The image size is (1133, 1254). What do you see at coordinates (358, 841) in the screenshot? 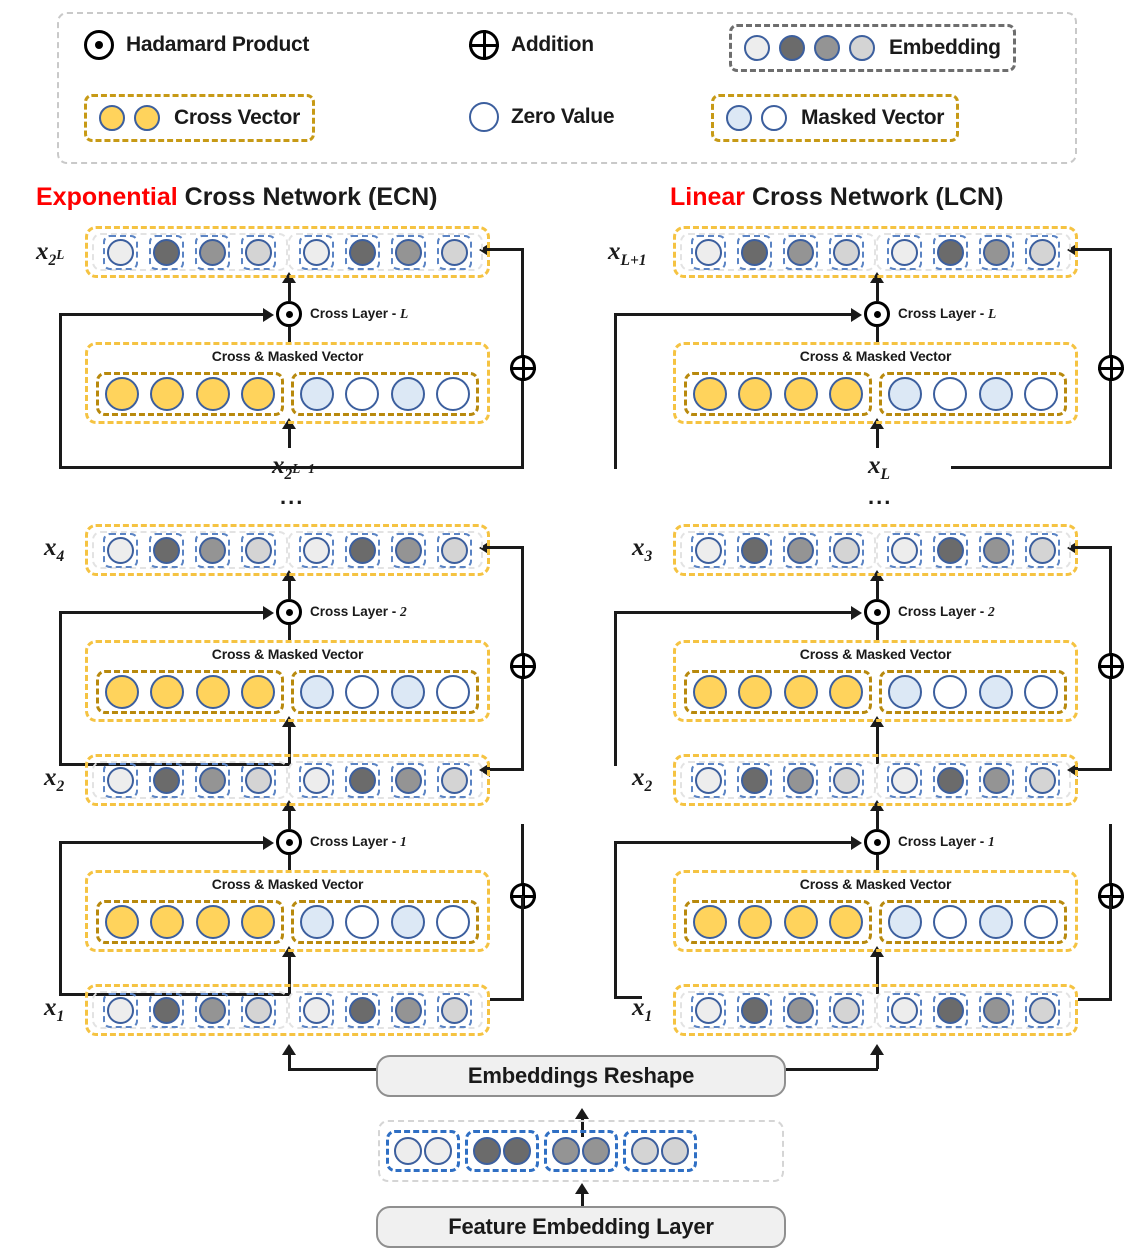
I see `ecn-cross-layer-caption-1: Cross Layer - 1` at bounding box center [358, 841].